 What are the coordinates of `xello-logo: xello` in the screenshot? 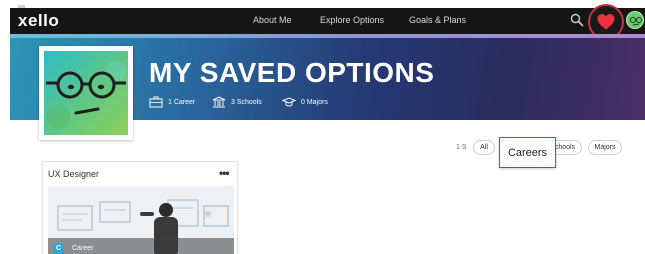 It's located at (38, 21).